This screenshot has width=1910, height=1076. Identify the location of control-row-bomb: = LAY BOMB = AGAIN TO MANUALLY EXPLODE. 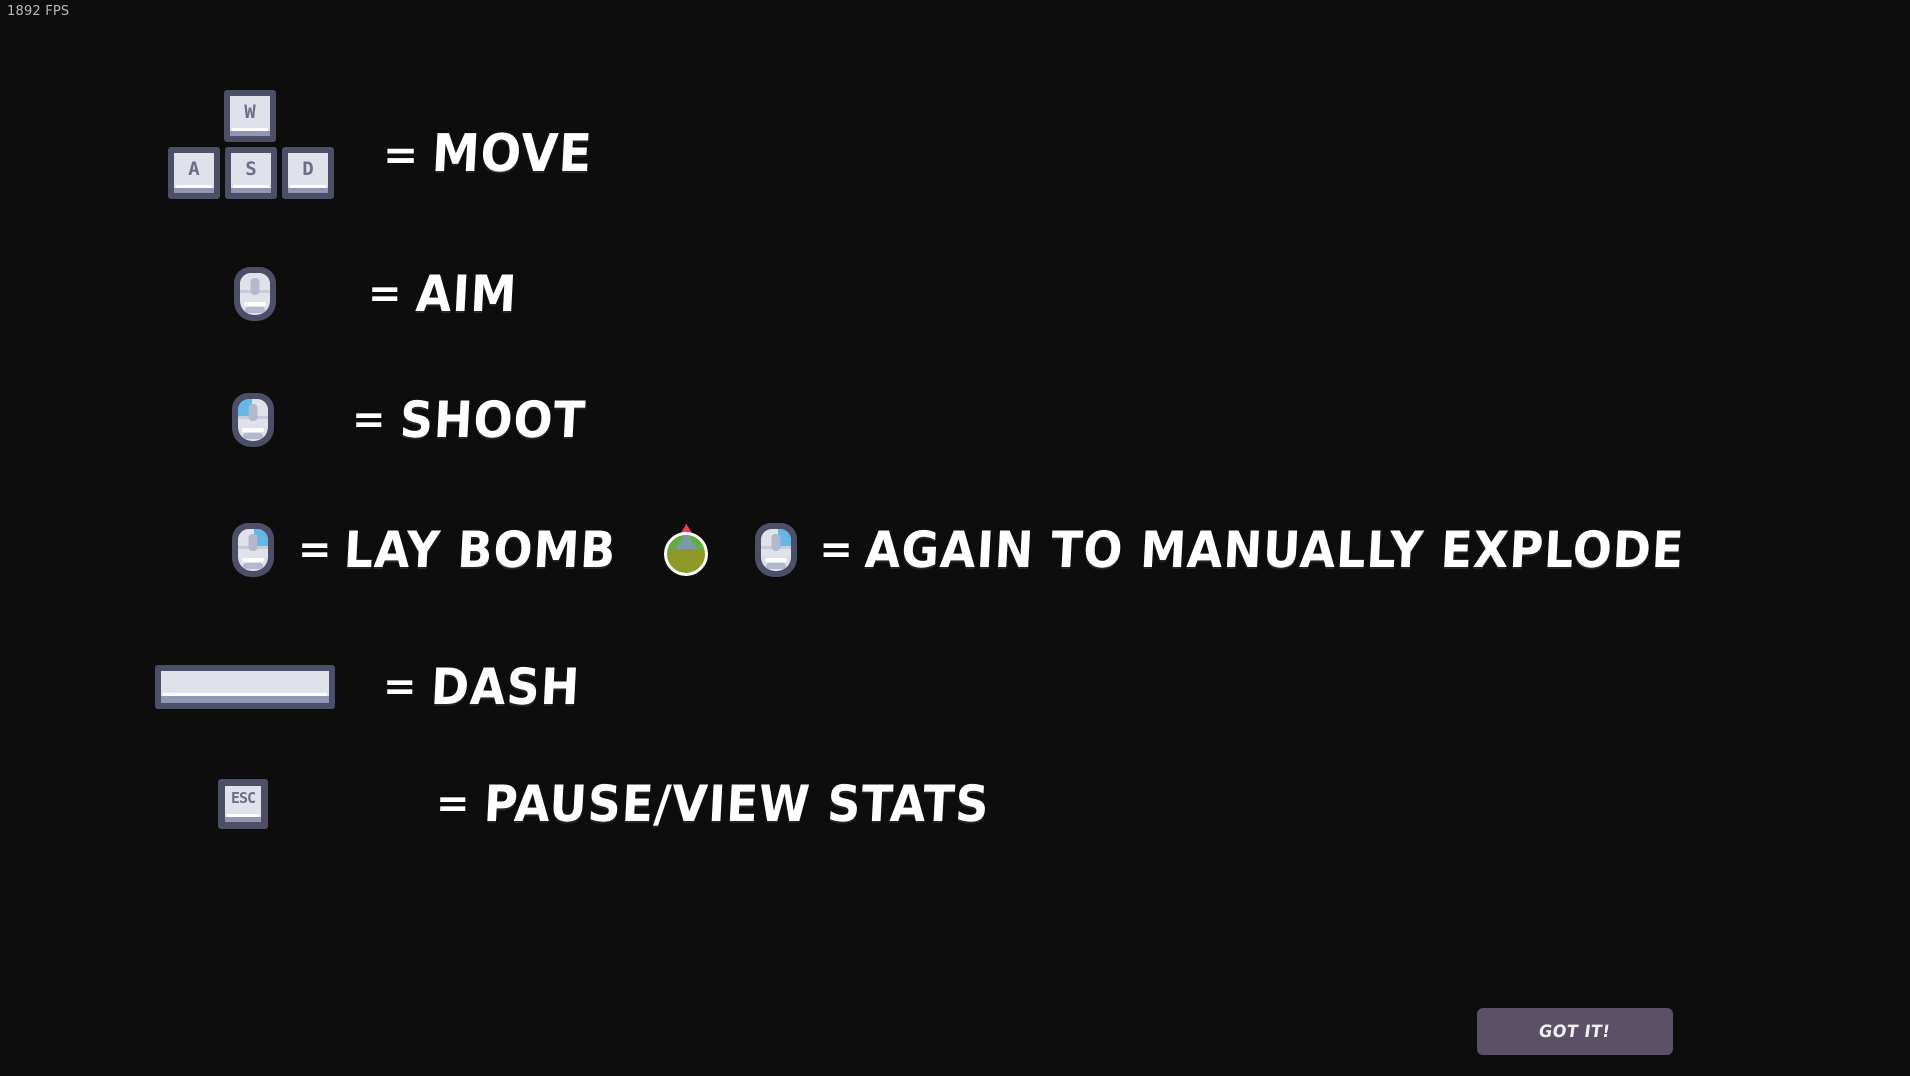
(993, 550).